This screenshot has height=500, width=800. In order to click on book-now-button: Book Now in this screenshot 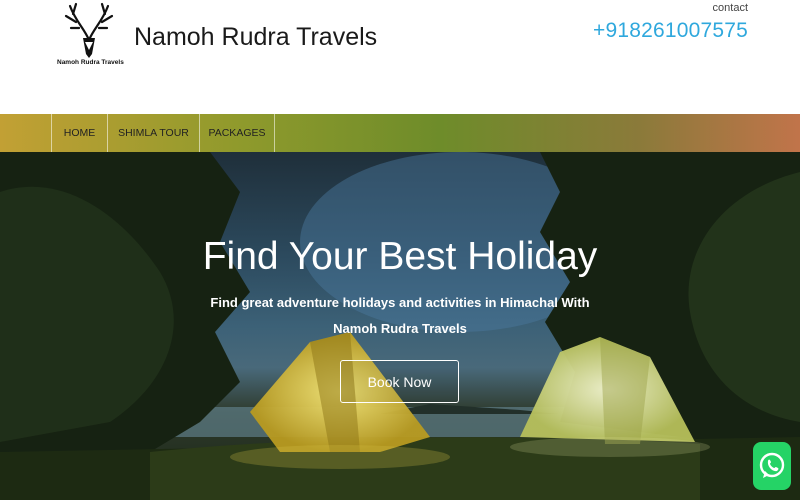, I will do `click(399, 381)`.